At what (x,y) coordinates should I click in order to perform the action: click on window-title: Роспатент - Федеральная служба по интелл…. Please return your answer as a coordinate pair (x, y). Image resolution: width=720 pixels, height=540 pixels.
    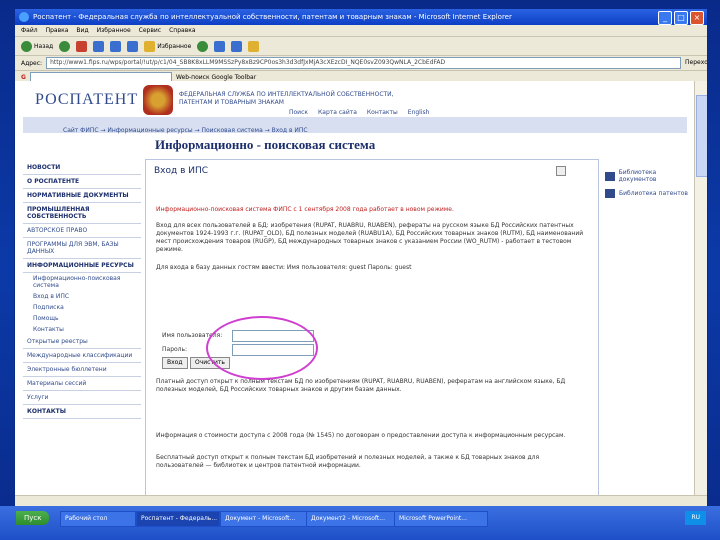
    Looking at the image, I should click on (272, 17).